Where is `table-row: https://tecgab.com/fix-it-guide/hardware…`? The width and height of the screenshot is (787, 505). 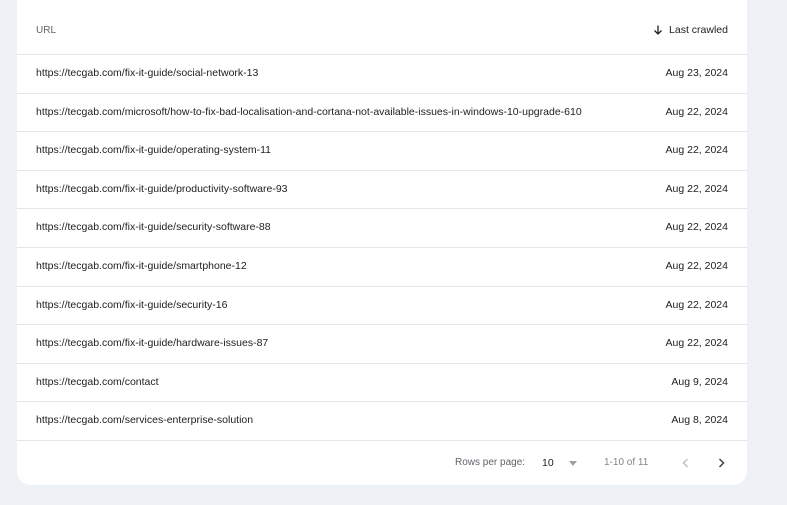 table-row: https://tecgab.com/fix-it-guide/hardware… is located at coordinates (382, 344).